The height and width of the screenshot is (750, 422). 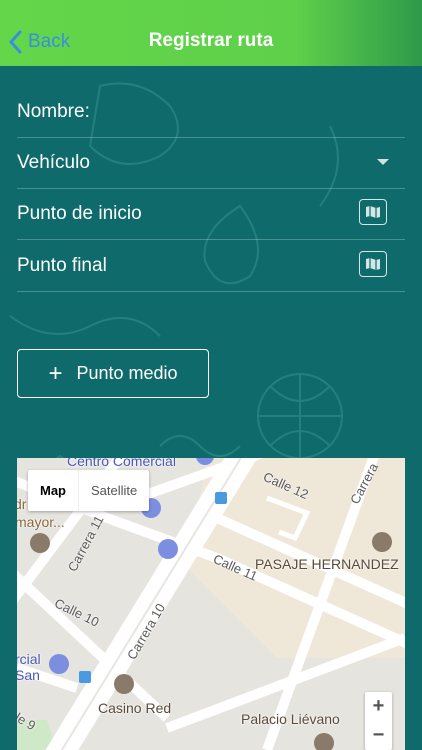 I want to click on map-type-satellite-button: Satellite, so click(x=113, y=490).